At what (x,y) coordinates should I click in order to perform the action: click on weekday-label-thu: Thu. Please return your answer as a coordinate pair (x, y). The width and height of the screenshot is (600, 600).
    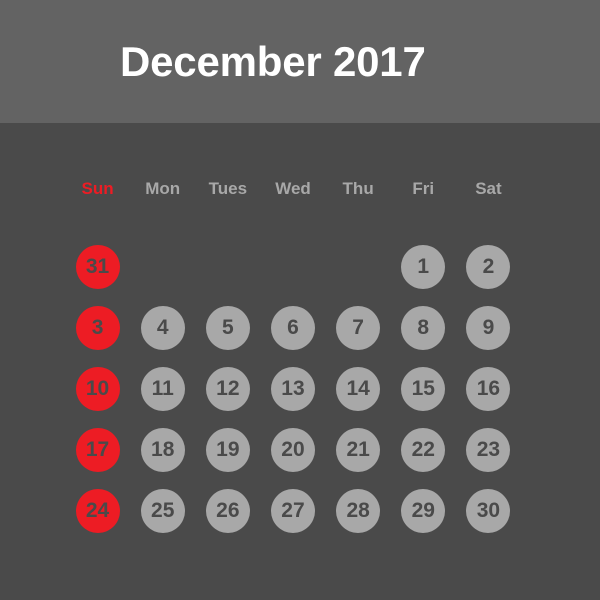
    Looking at the image, I should click on (358, 188).